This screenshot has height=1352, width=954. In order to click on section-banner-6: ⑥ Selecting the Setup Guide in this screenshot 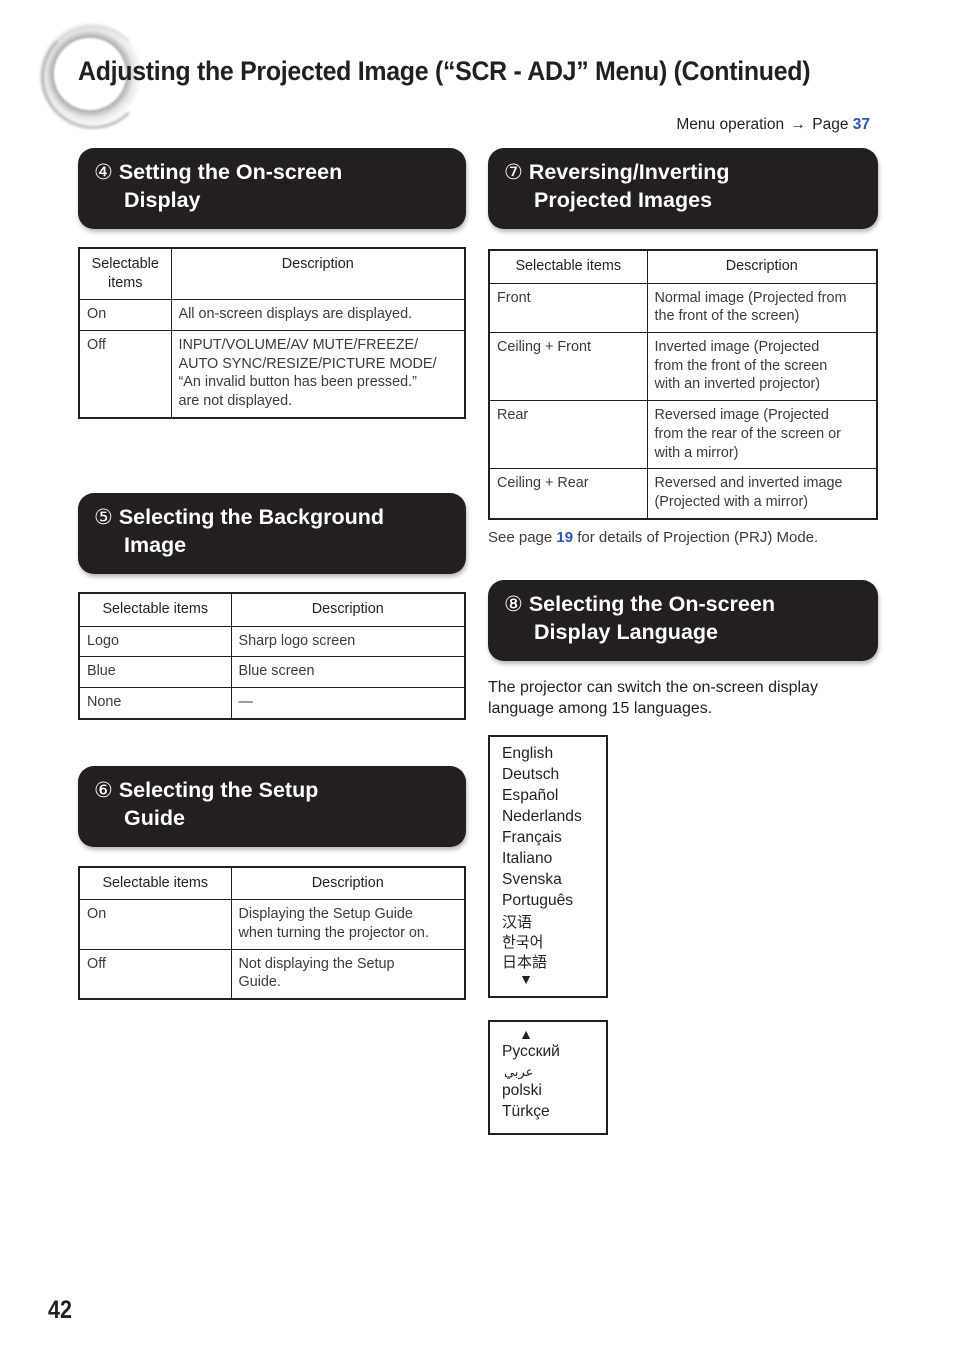, I will do `click(272, 806)`.